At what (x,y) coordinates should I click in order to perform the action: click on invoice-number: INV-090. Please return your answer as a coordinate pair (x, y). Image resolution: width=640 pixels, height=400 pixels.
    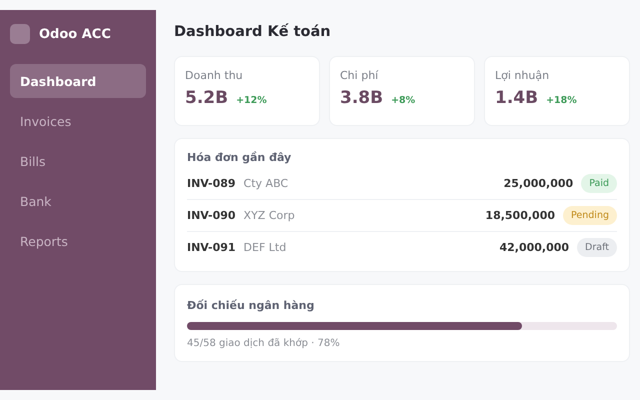
    Looking at the image, I should click on (211, 215).